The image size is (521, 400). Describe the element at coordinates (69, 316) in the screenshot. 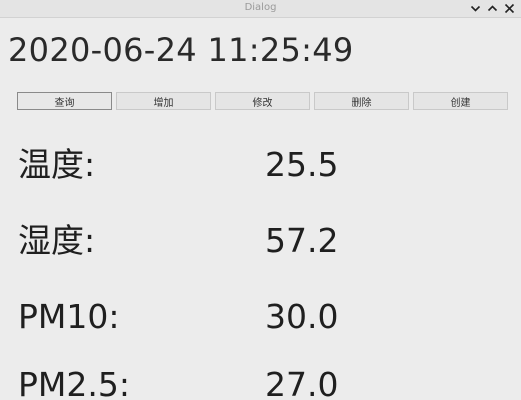

I see `pm10-label: PM10:` at that location.